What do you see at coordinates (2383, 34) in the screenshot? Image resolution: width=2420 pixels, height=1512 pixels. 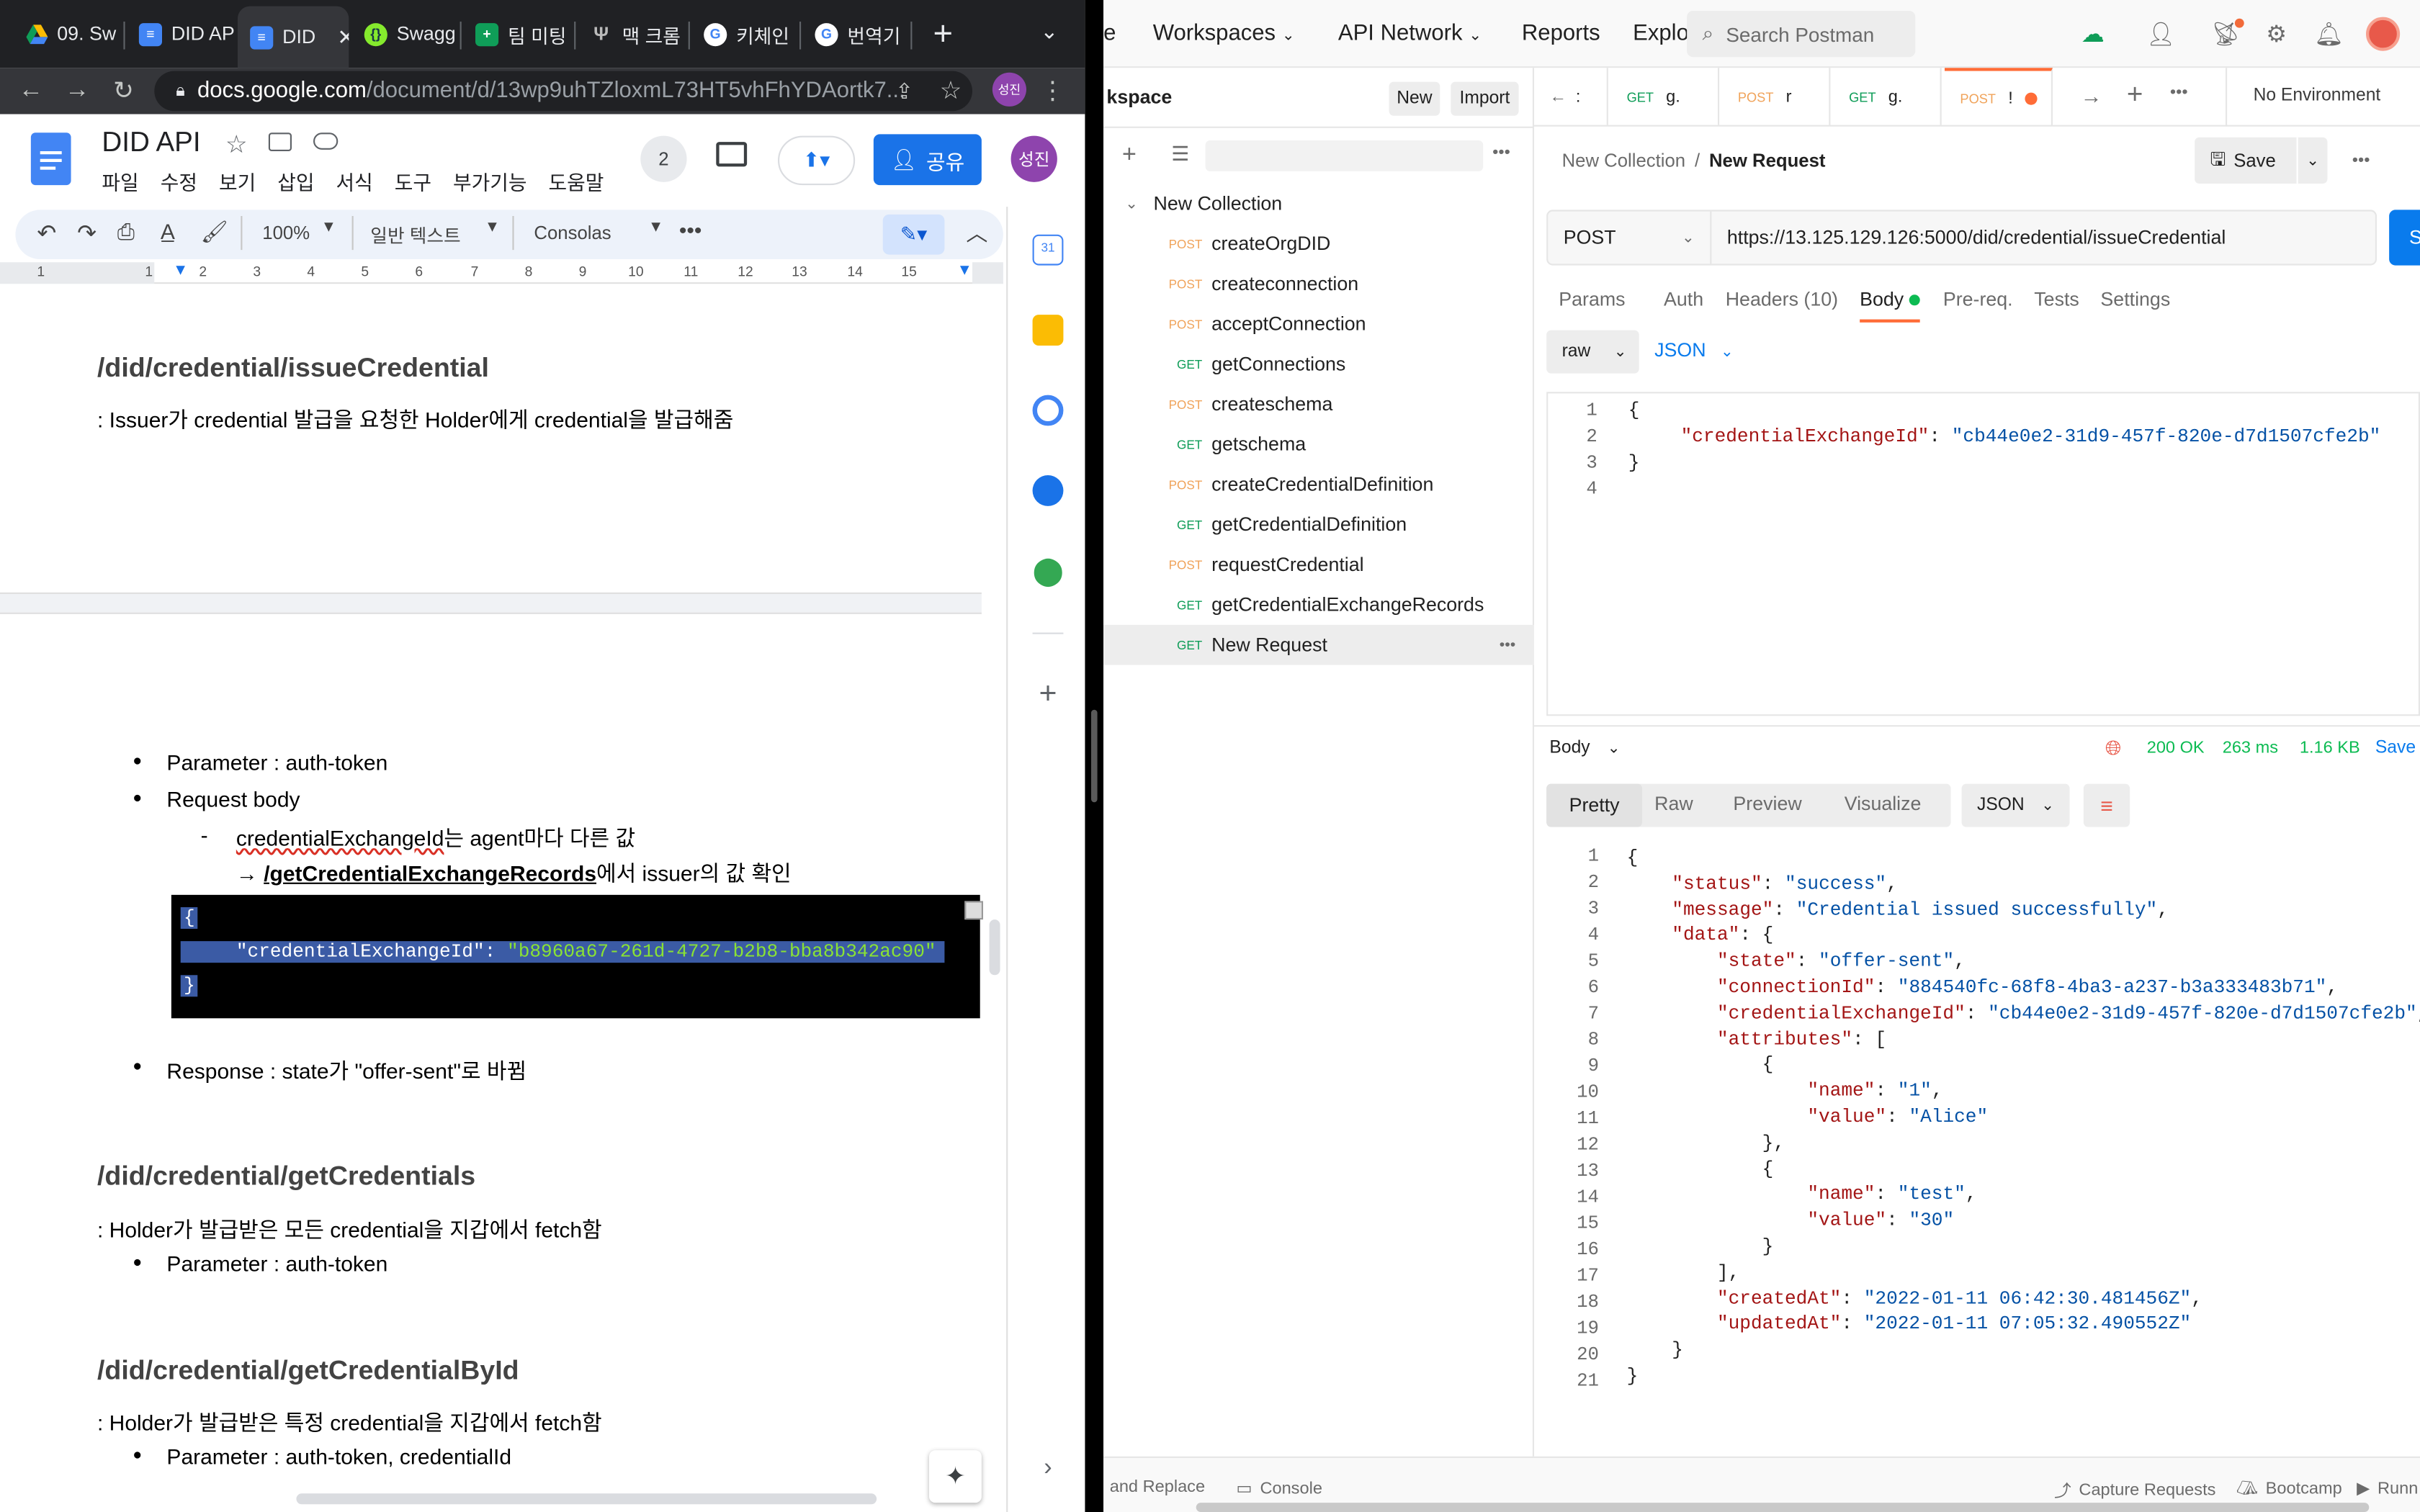 I see `user-avatar` at bounding box center [2383, 34].